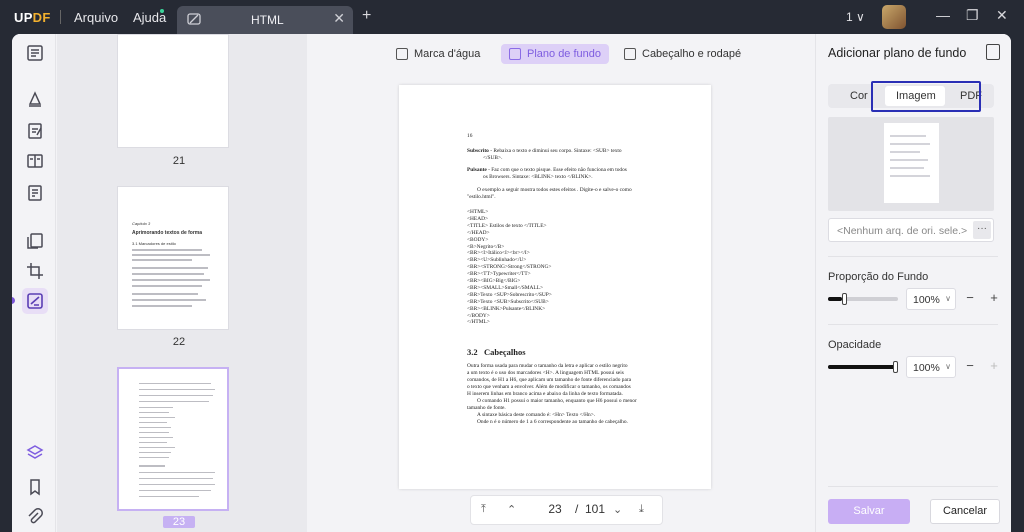 The image size is (1024, 532). Describe the element at coordinates (35, 453) in the screenshot. I see `layers-icon` at that location.